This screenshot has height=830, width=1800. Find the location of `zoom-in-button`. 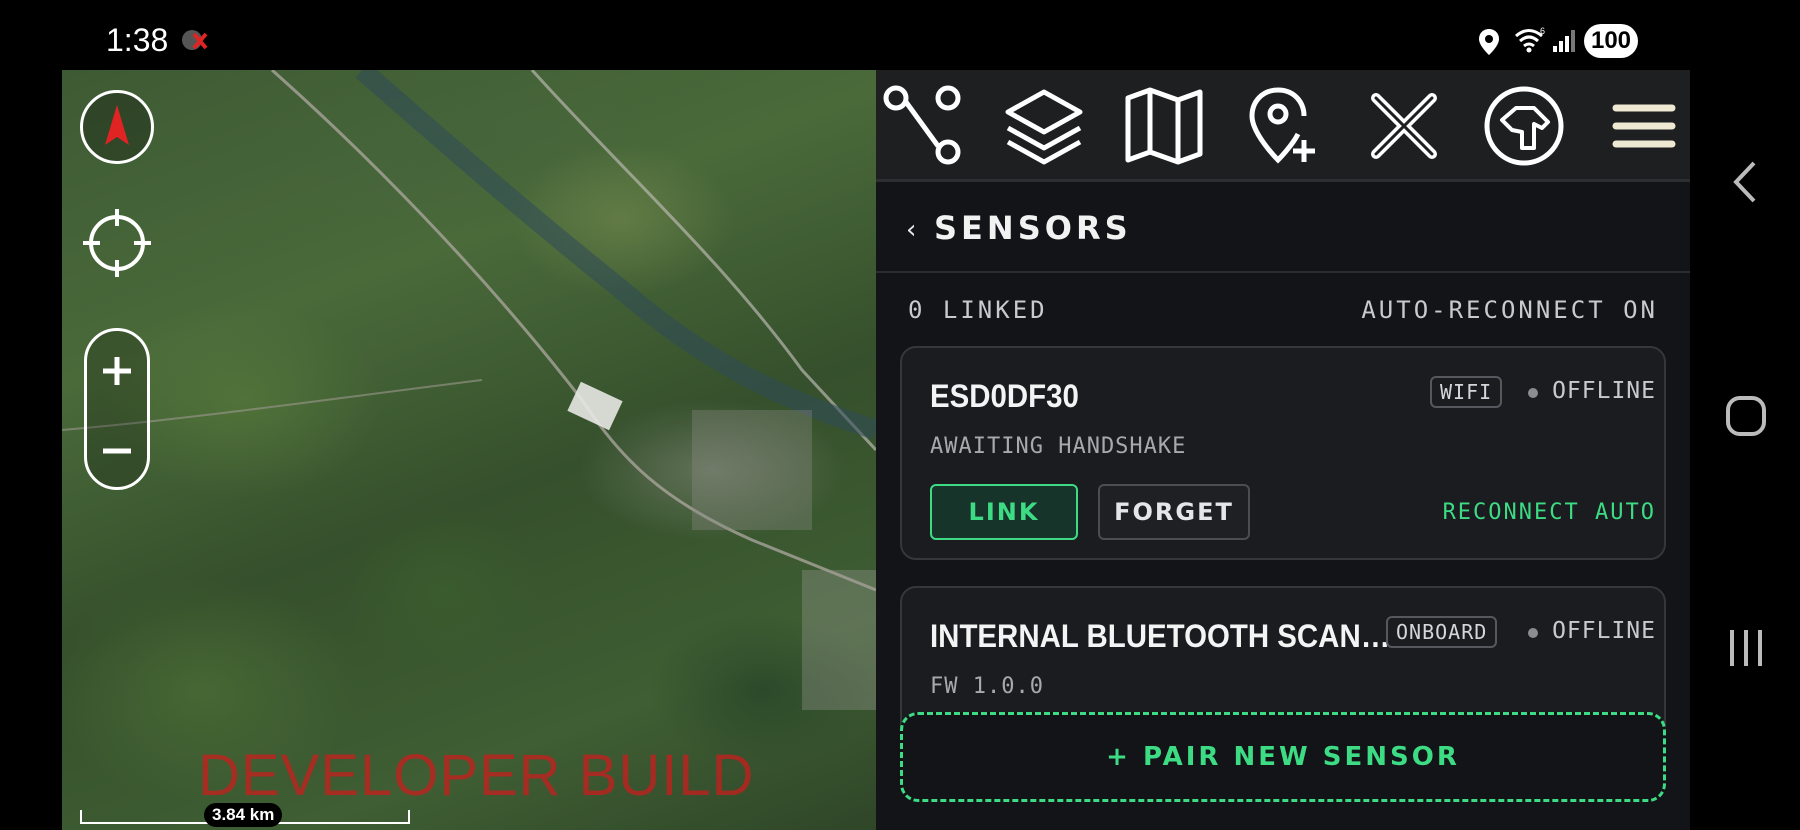

zoom-in-button is located at coordinates (117, 371).